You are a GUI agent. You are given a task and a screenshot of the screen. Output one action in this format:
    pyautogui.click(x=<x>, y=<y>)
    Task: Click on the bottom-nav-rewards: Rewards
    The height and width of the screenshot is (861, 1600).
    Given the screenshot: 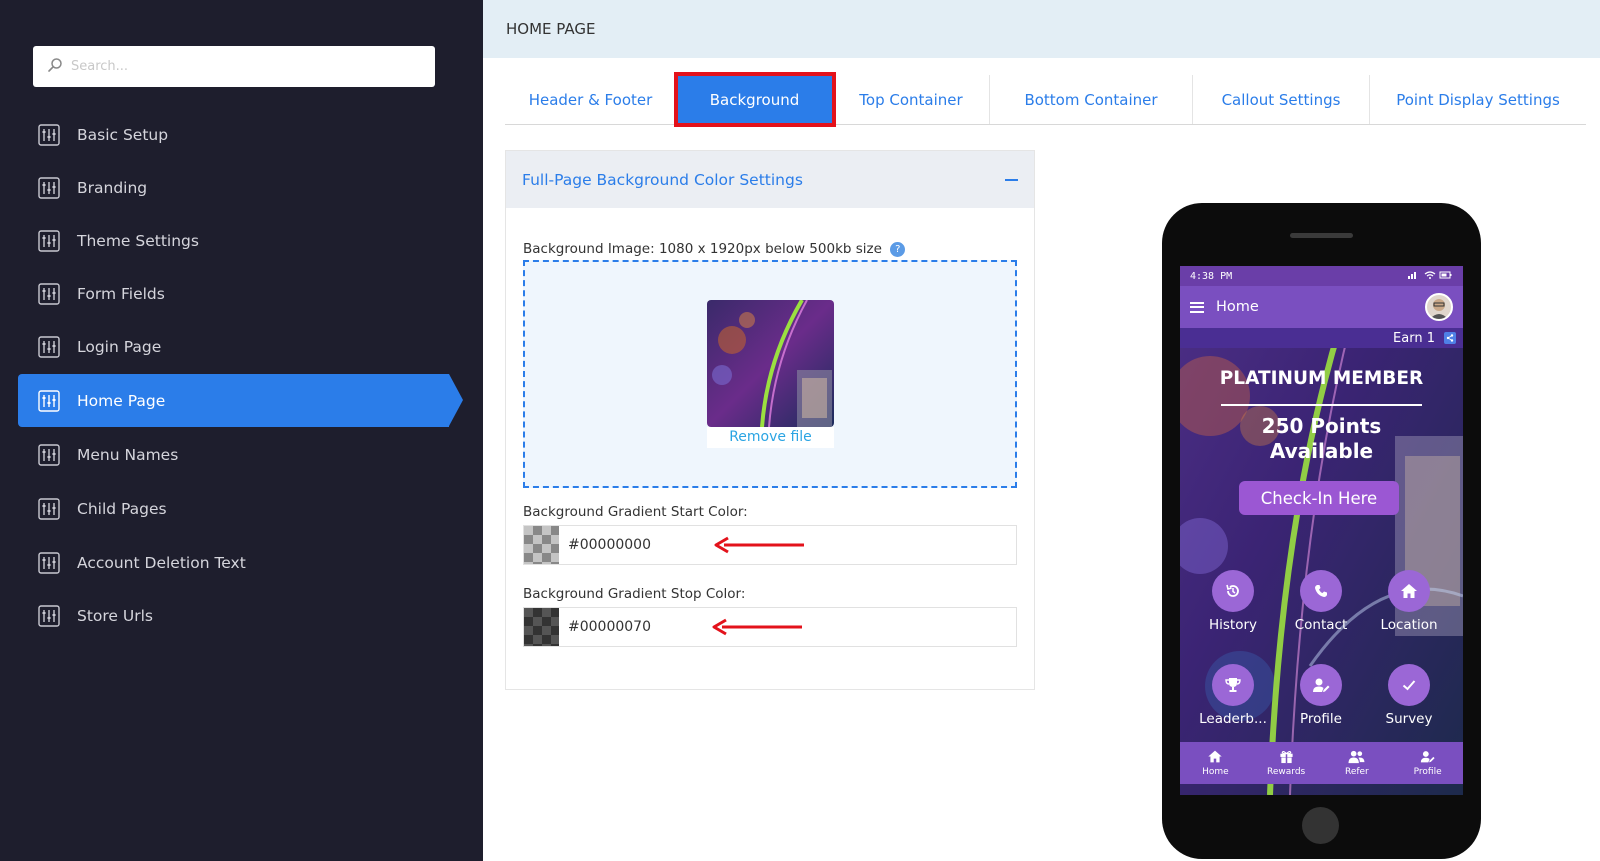 What is the action you would take?
    pyautogui.click(x=1286, y=763)
    